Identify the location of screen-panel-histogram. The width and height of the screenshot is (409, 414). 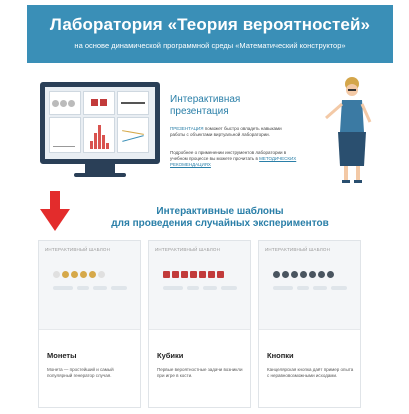
(99, 135).